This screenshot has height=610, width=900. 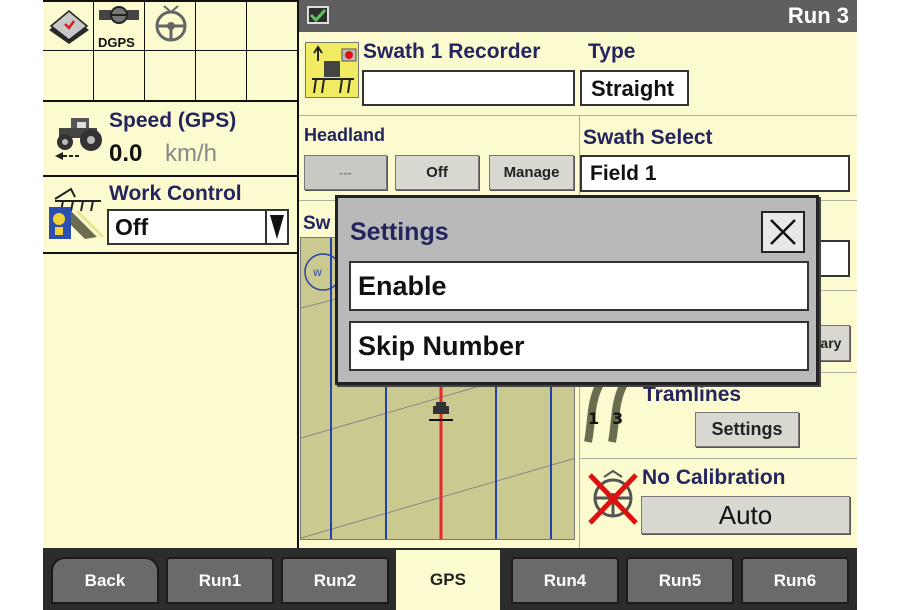 I want to click on settings-dialog-title: Settings, so click(x=399, y=232).